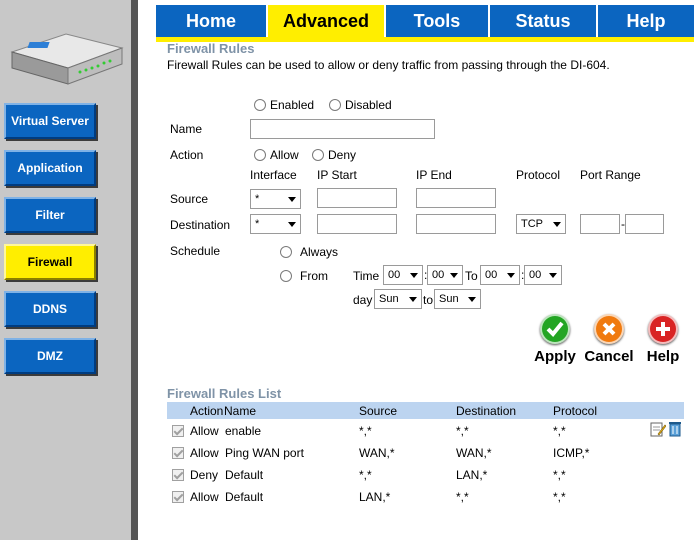 The height and width of the screenshot is (540, 694). I want to click on disabled-label: Disabled, so click(368, 105).